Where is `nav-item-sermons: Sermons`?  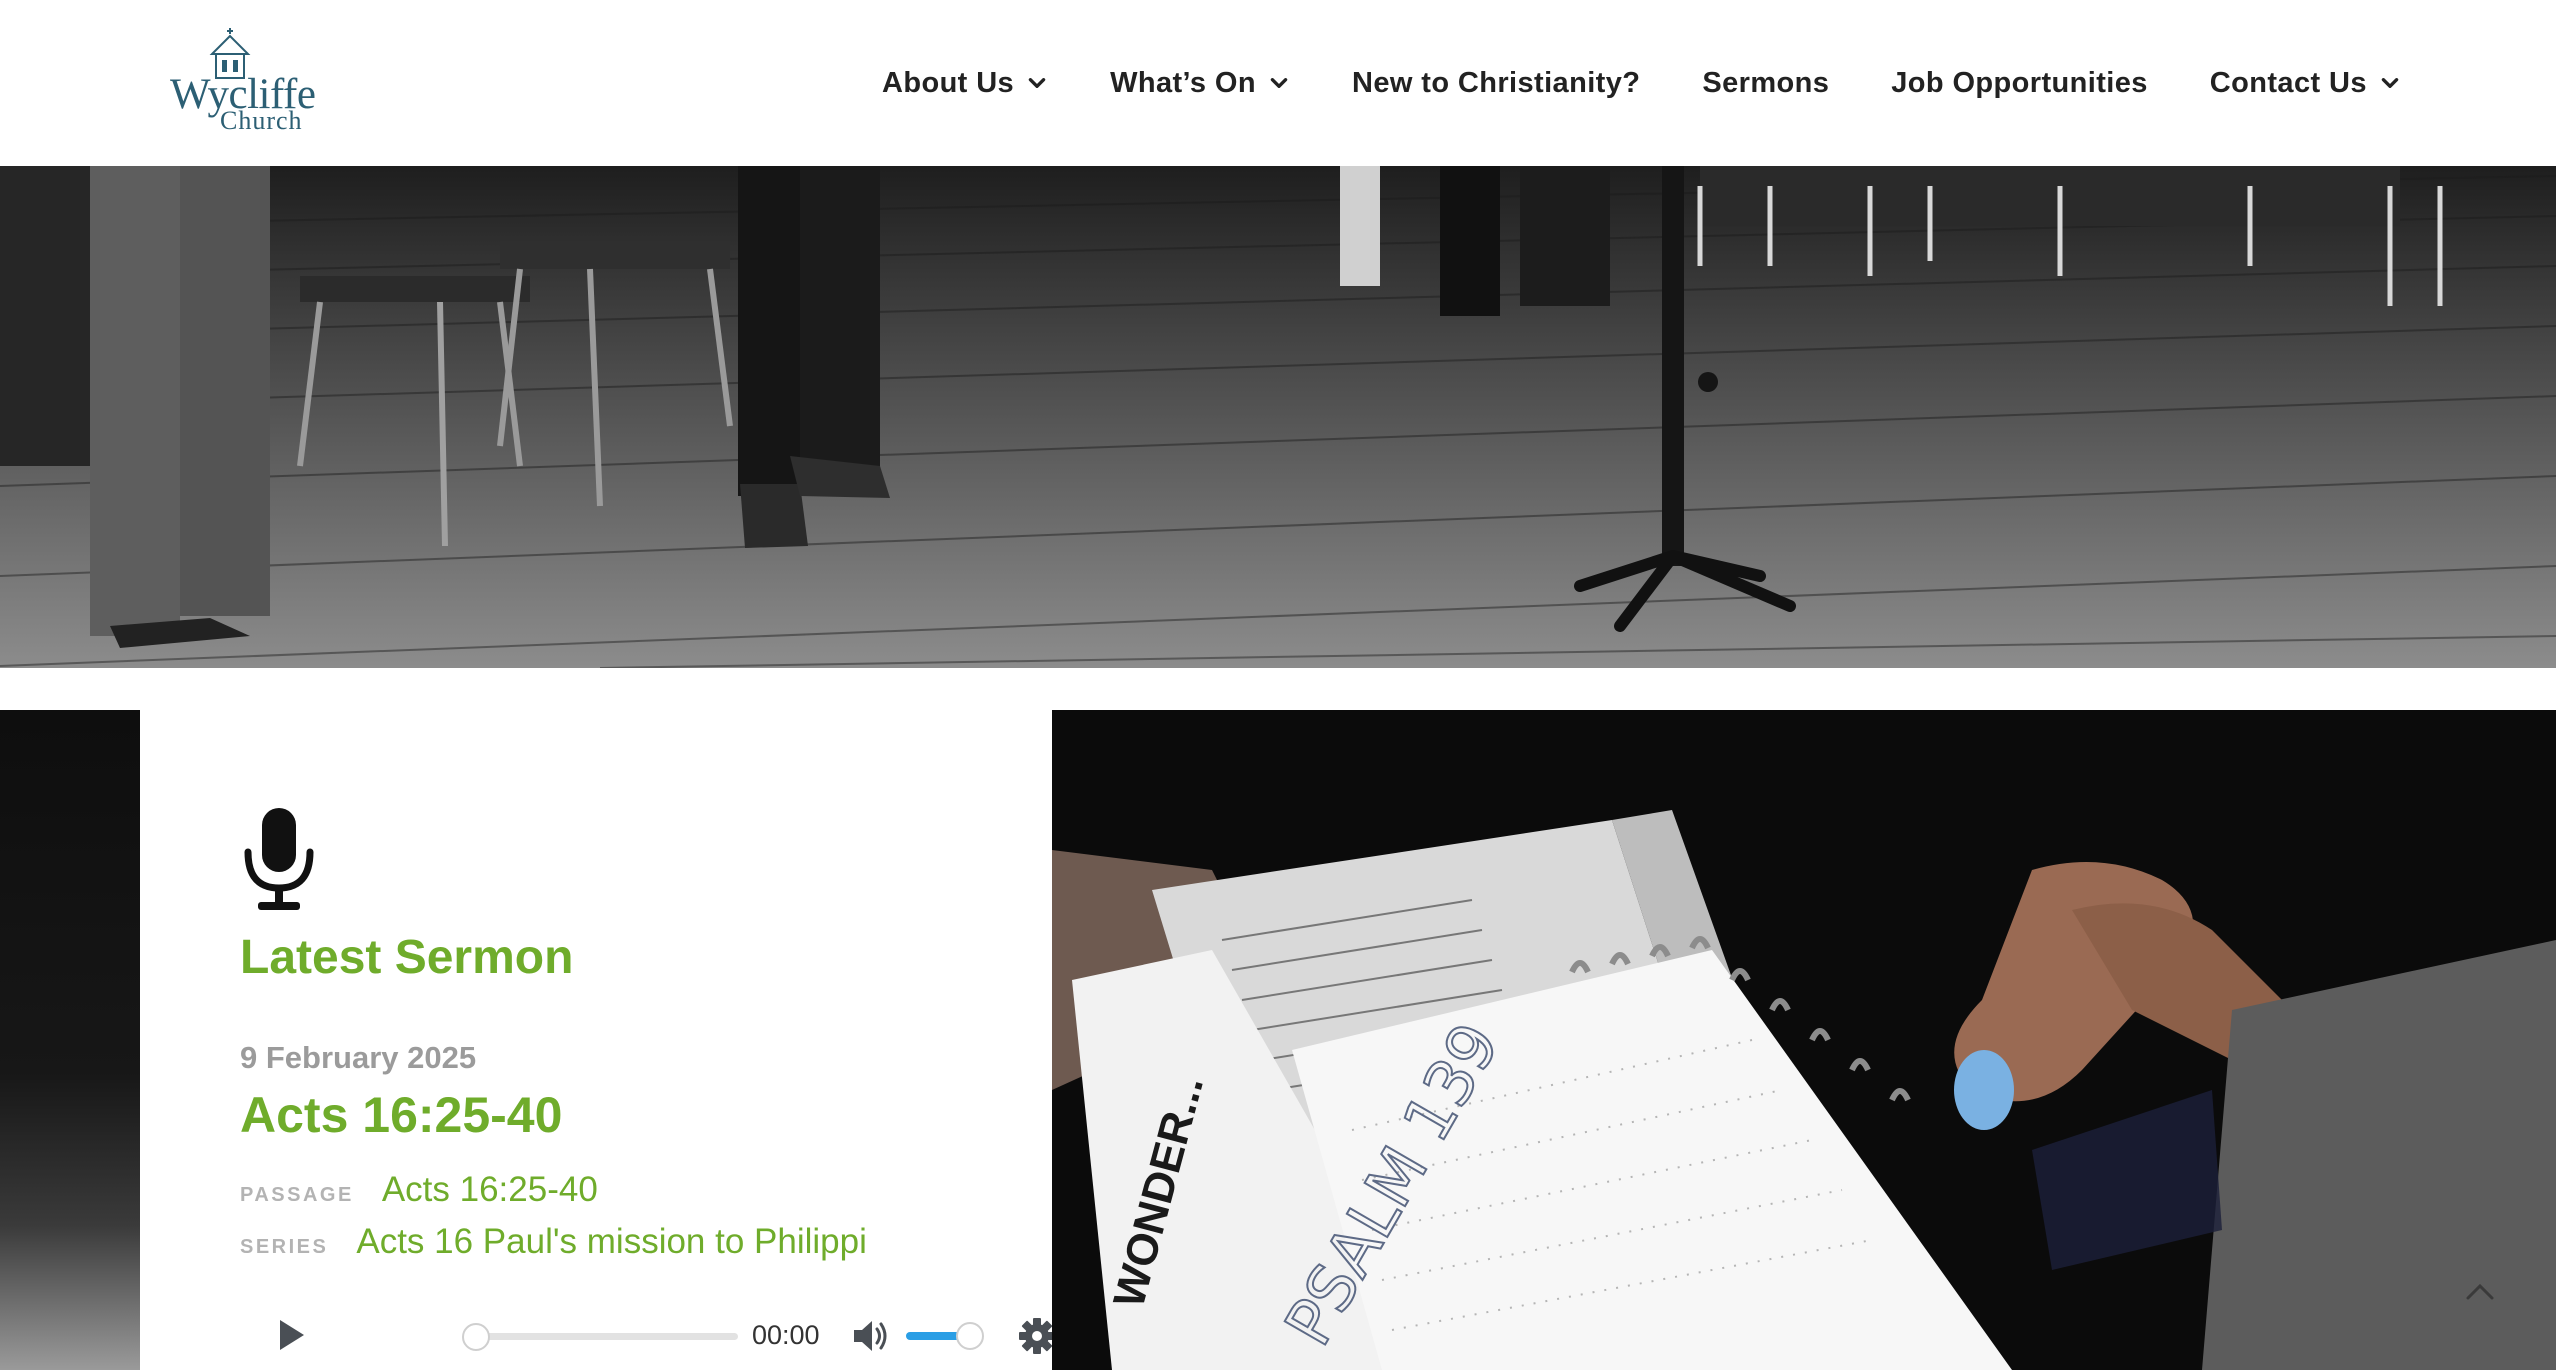 nav-item-sermons: Sermons is located at coordinates (1765, 83).